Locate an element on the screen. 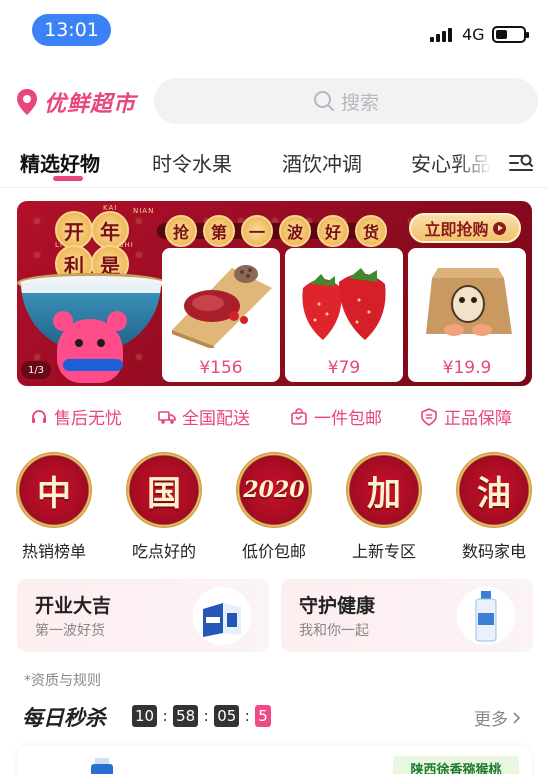  category-electronics: 油 数码家电 is located at coordinates (494, 507).